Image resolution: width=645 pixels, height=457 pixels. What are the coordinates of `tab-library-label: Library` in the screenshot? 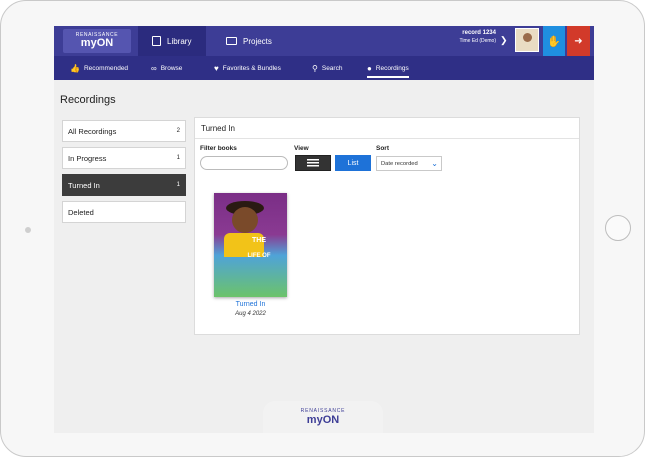 It's located at (179, 41).